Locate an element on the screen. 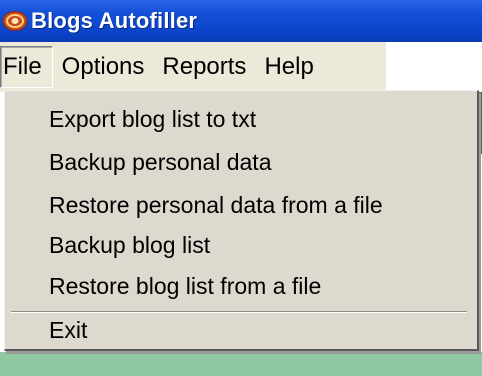 The height and width of the screenshot is (376, 482). menu-item-export-blog-list: Export blog list to txt is located at coordinates (152, 119).